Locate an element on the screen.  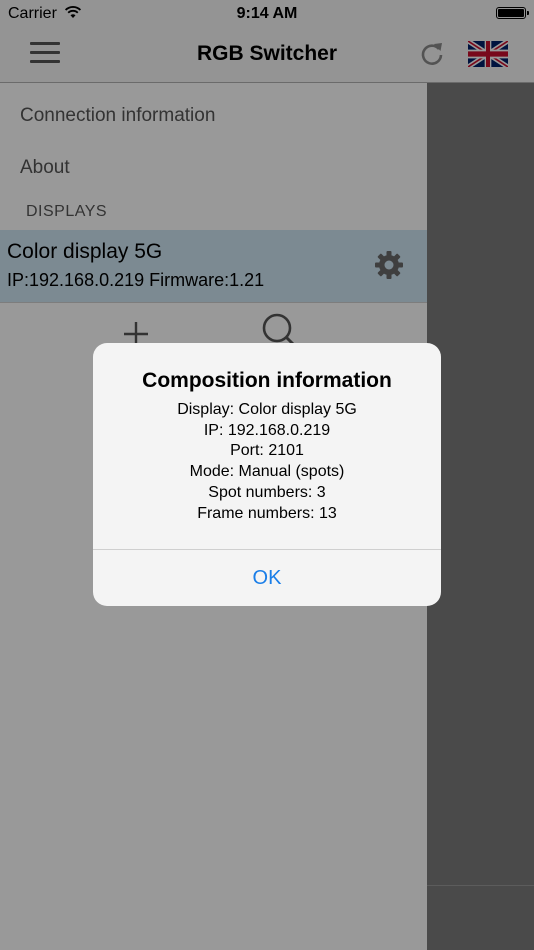
ok-button: OK is located at coordinates (267, 578).